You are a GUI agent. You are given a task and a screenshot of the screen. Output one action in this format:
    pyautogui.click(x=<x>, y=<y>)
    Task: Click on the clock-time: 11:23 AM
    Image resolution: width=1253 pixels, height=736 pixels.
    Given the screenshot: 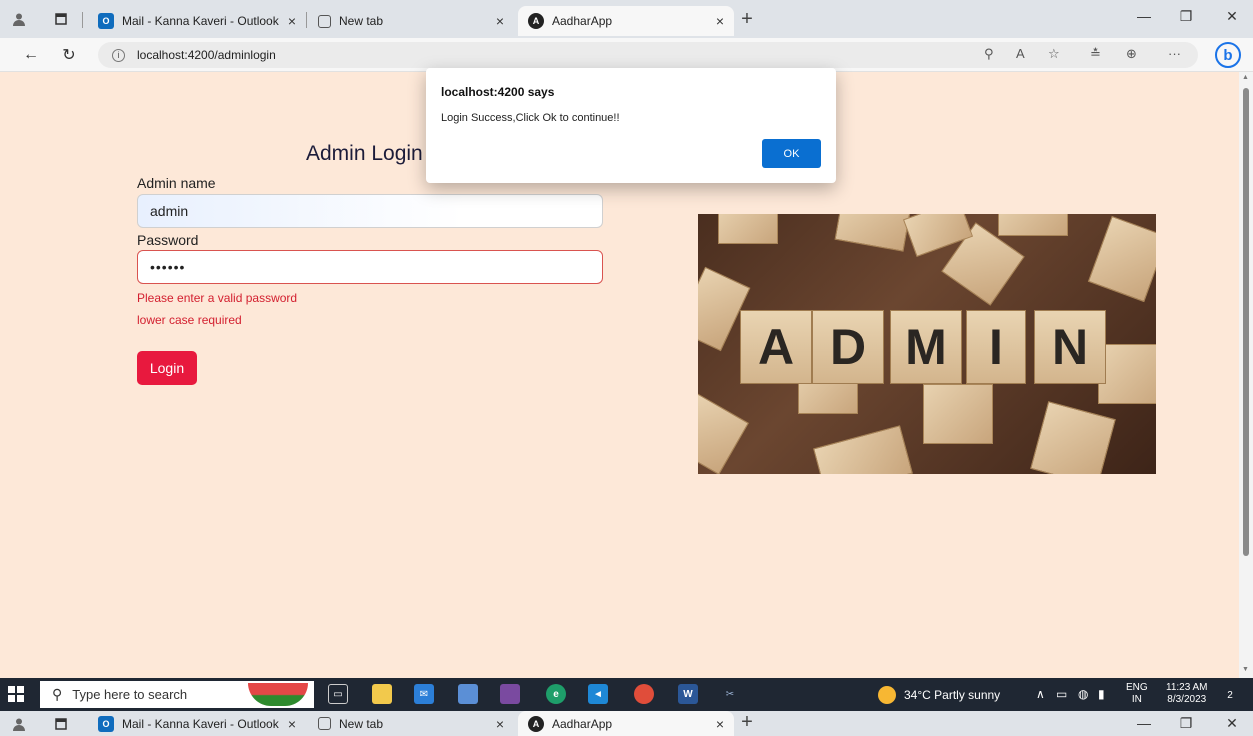 What is the action you would take?
    pyautogui.click(x=1187, y=687)
    